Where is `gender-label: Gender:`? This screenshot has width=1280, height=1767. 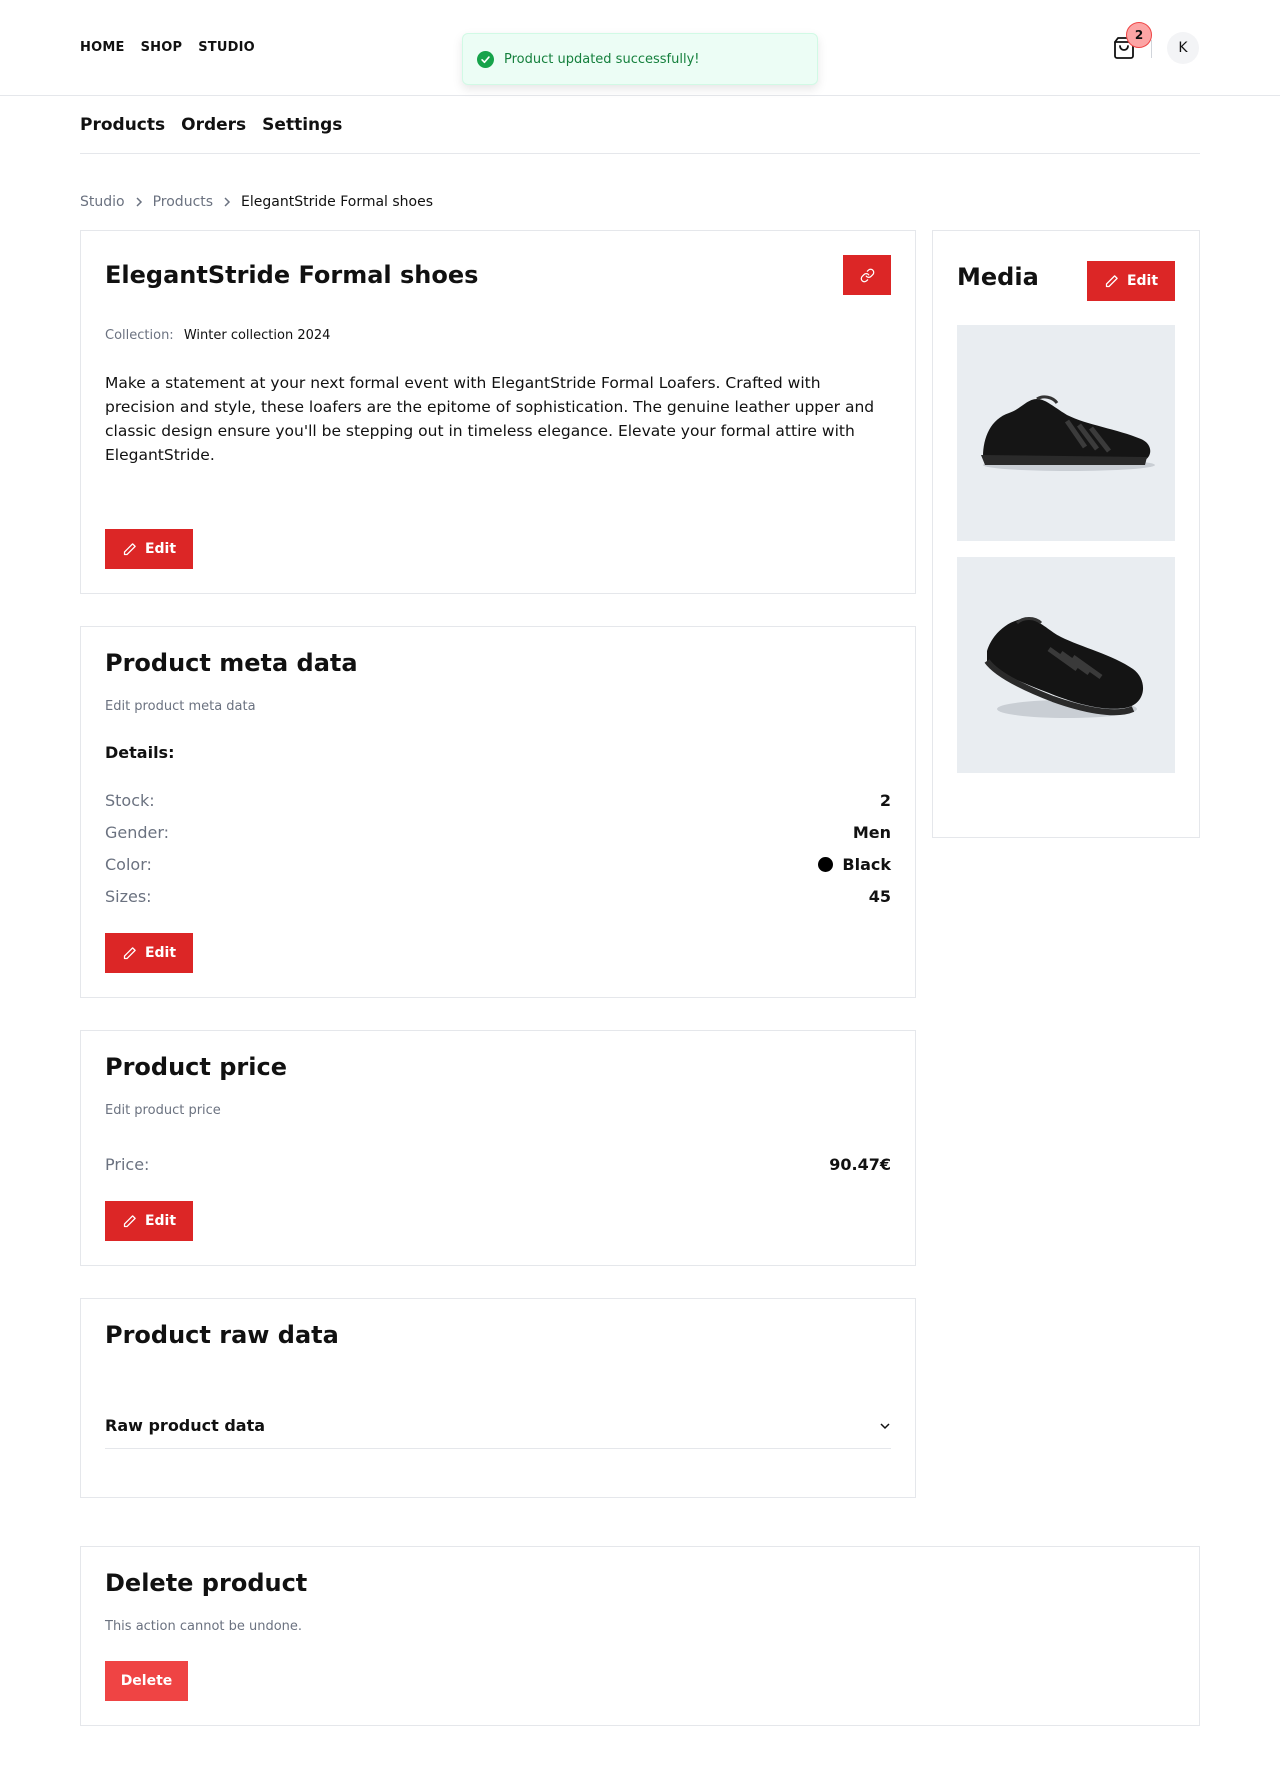
gender-label: Gender: is located at coordinates (137, 832).